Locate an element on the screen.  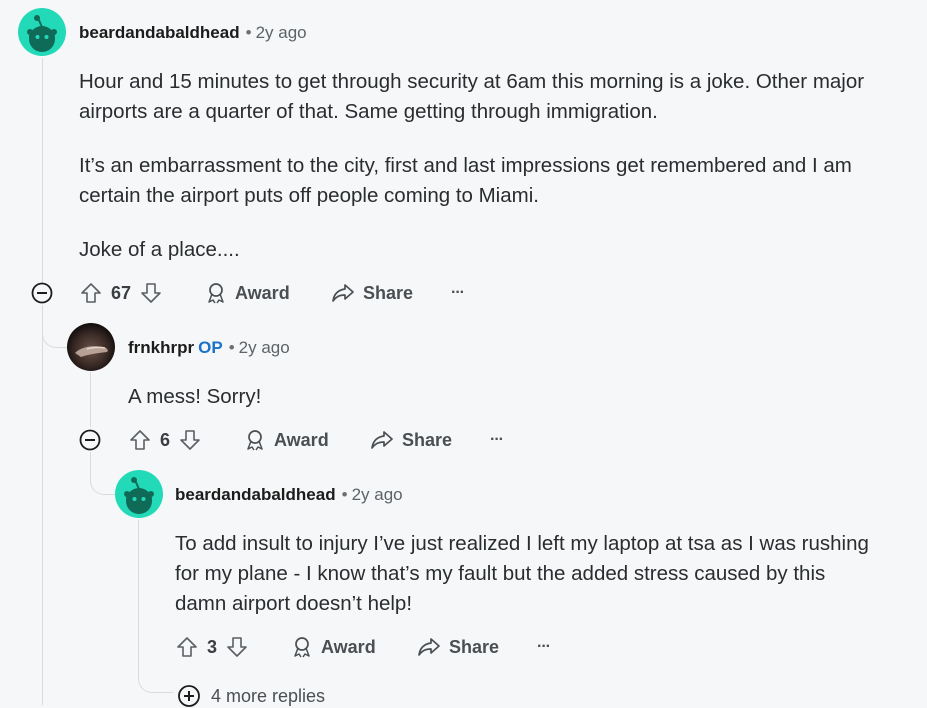
thread-line-root-lower is located at coordinates (42, 505).